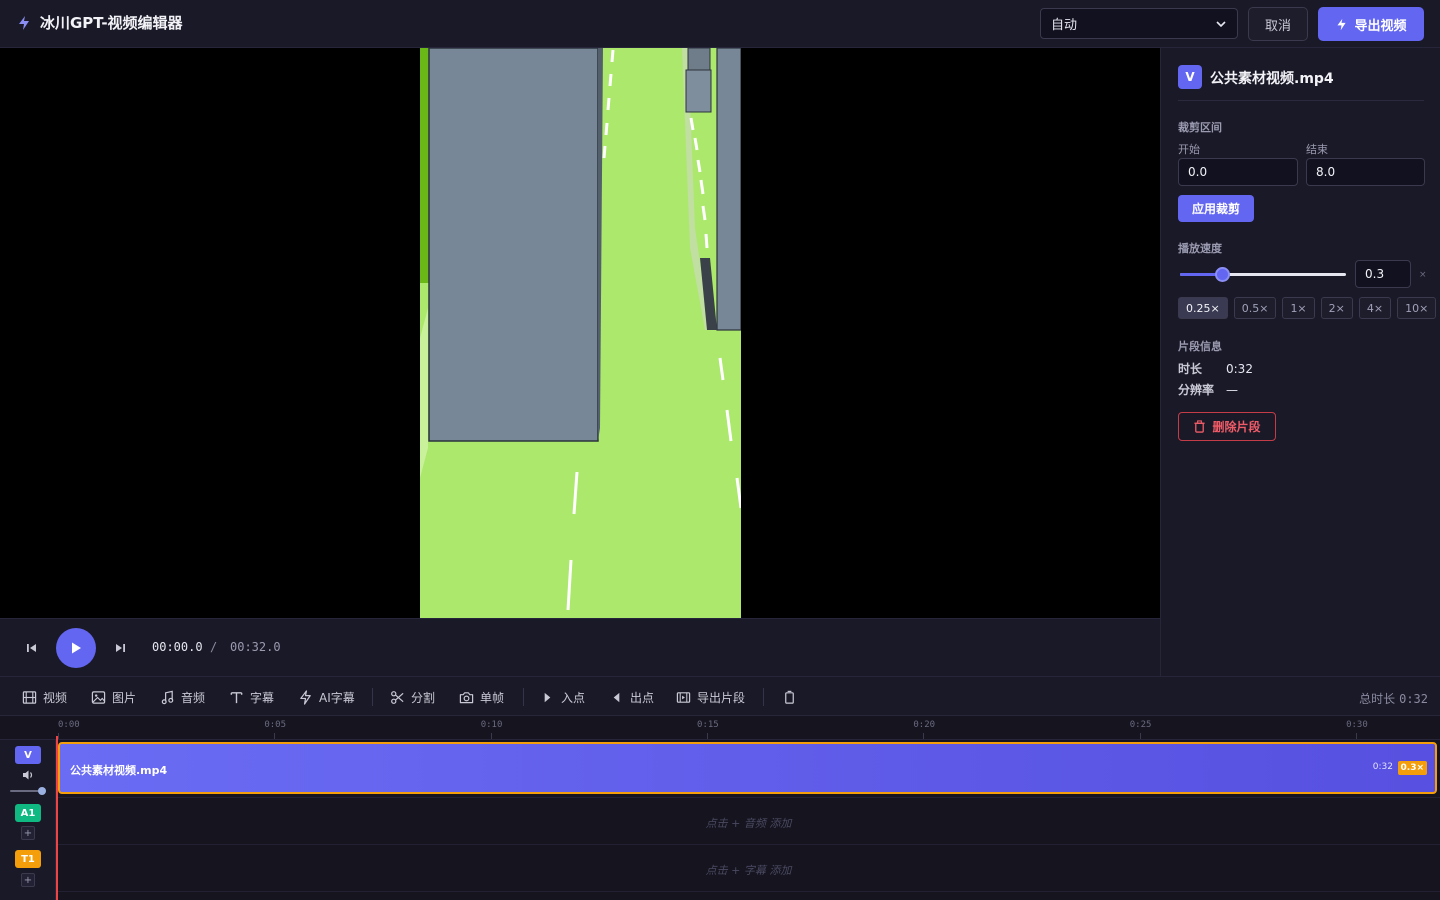 Image resolution: width=1440 pixels, height=900 pixels. What do you see at coordinates (1317, 149) in the screenshot?
I see `trim-end-label: 结束` at bounding box center [1317, 149].